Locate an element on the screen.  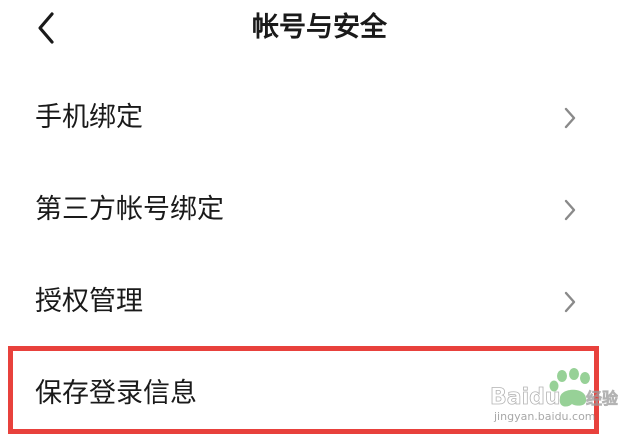
page-title: 帐号与安全 is located at coordinates (319, 27).